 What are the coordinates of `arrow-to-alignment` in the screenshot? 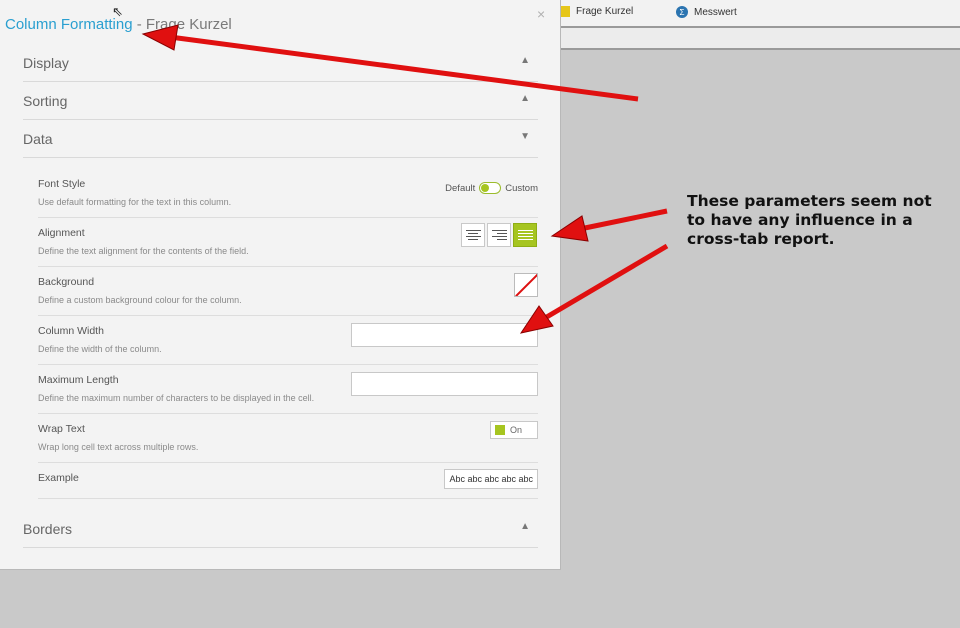 It's located at (623, 220).